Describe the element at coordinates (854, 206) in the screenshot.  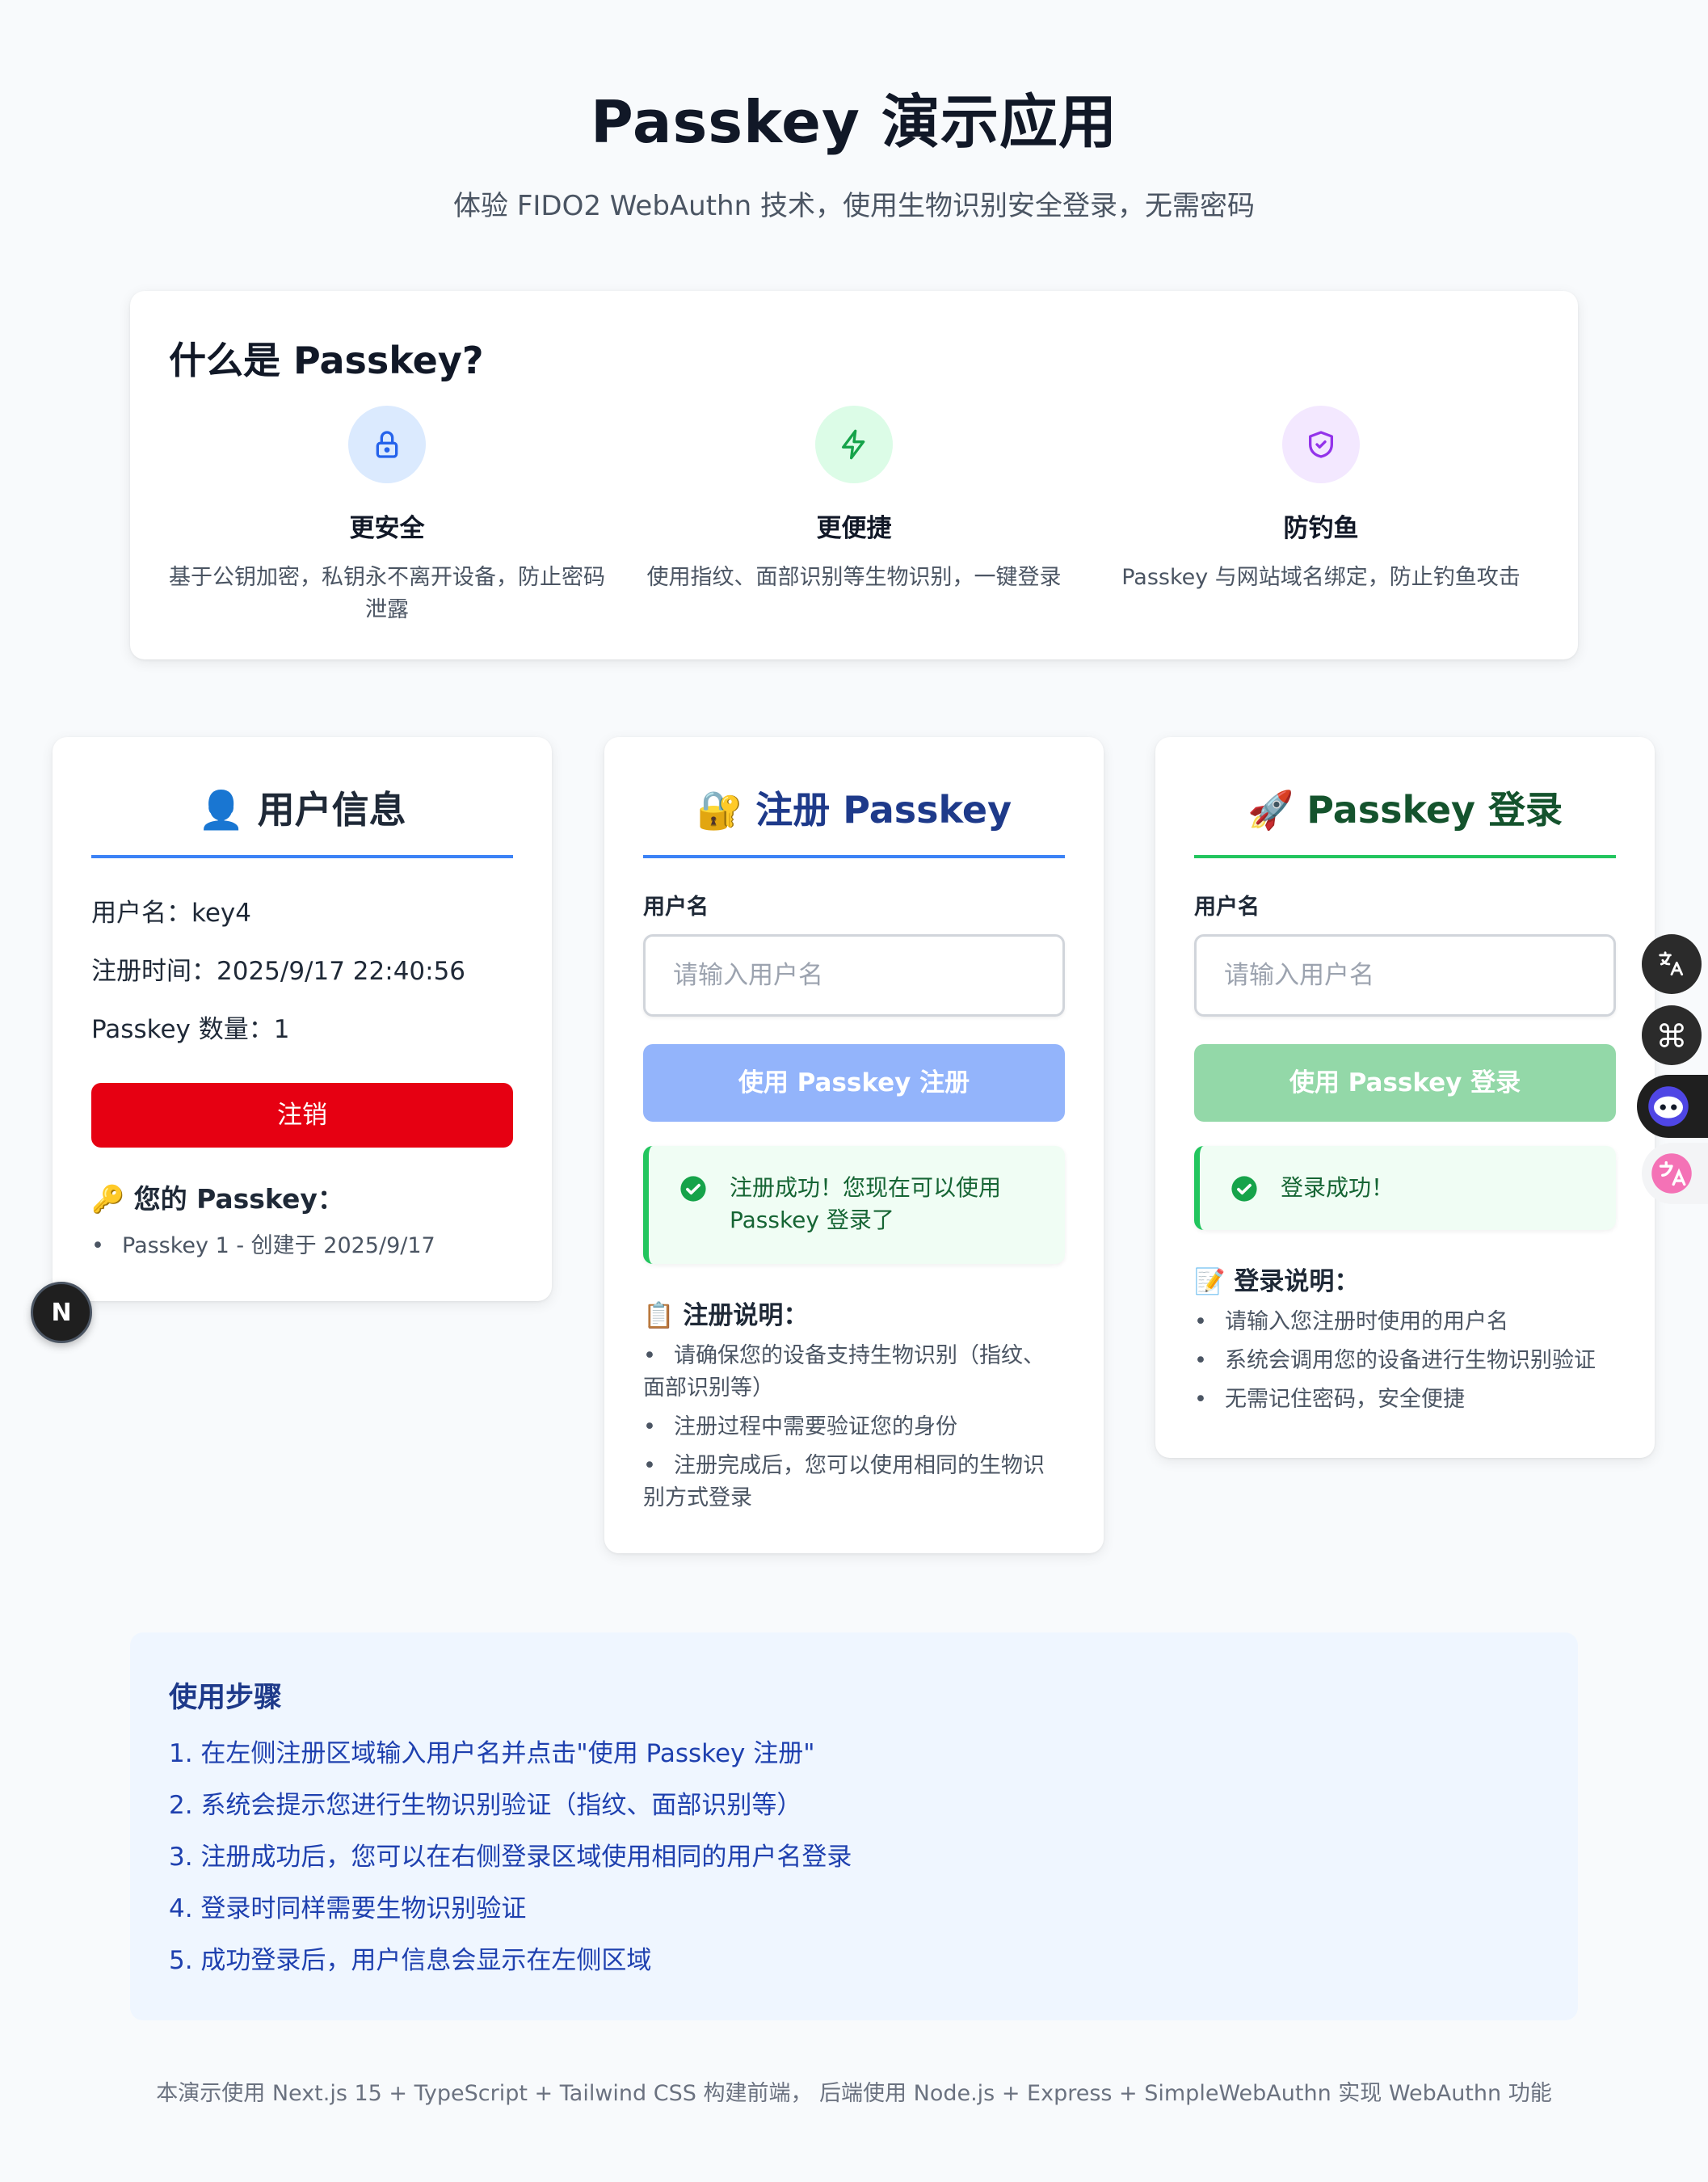
I see `page-subtitle: 体验 FIDO2 WebAuthn 技术，使用生物识别安全登录，无需密码` at that location.